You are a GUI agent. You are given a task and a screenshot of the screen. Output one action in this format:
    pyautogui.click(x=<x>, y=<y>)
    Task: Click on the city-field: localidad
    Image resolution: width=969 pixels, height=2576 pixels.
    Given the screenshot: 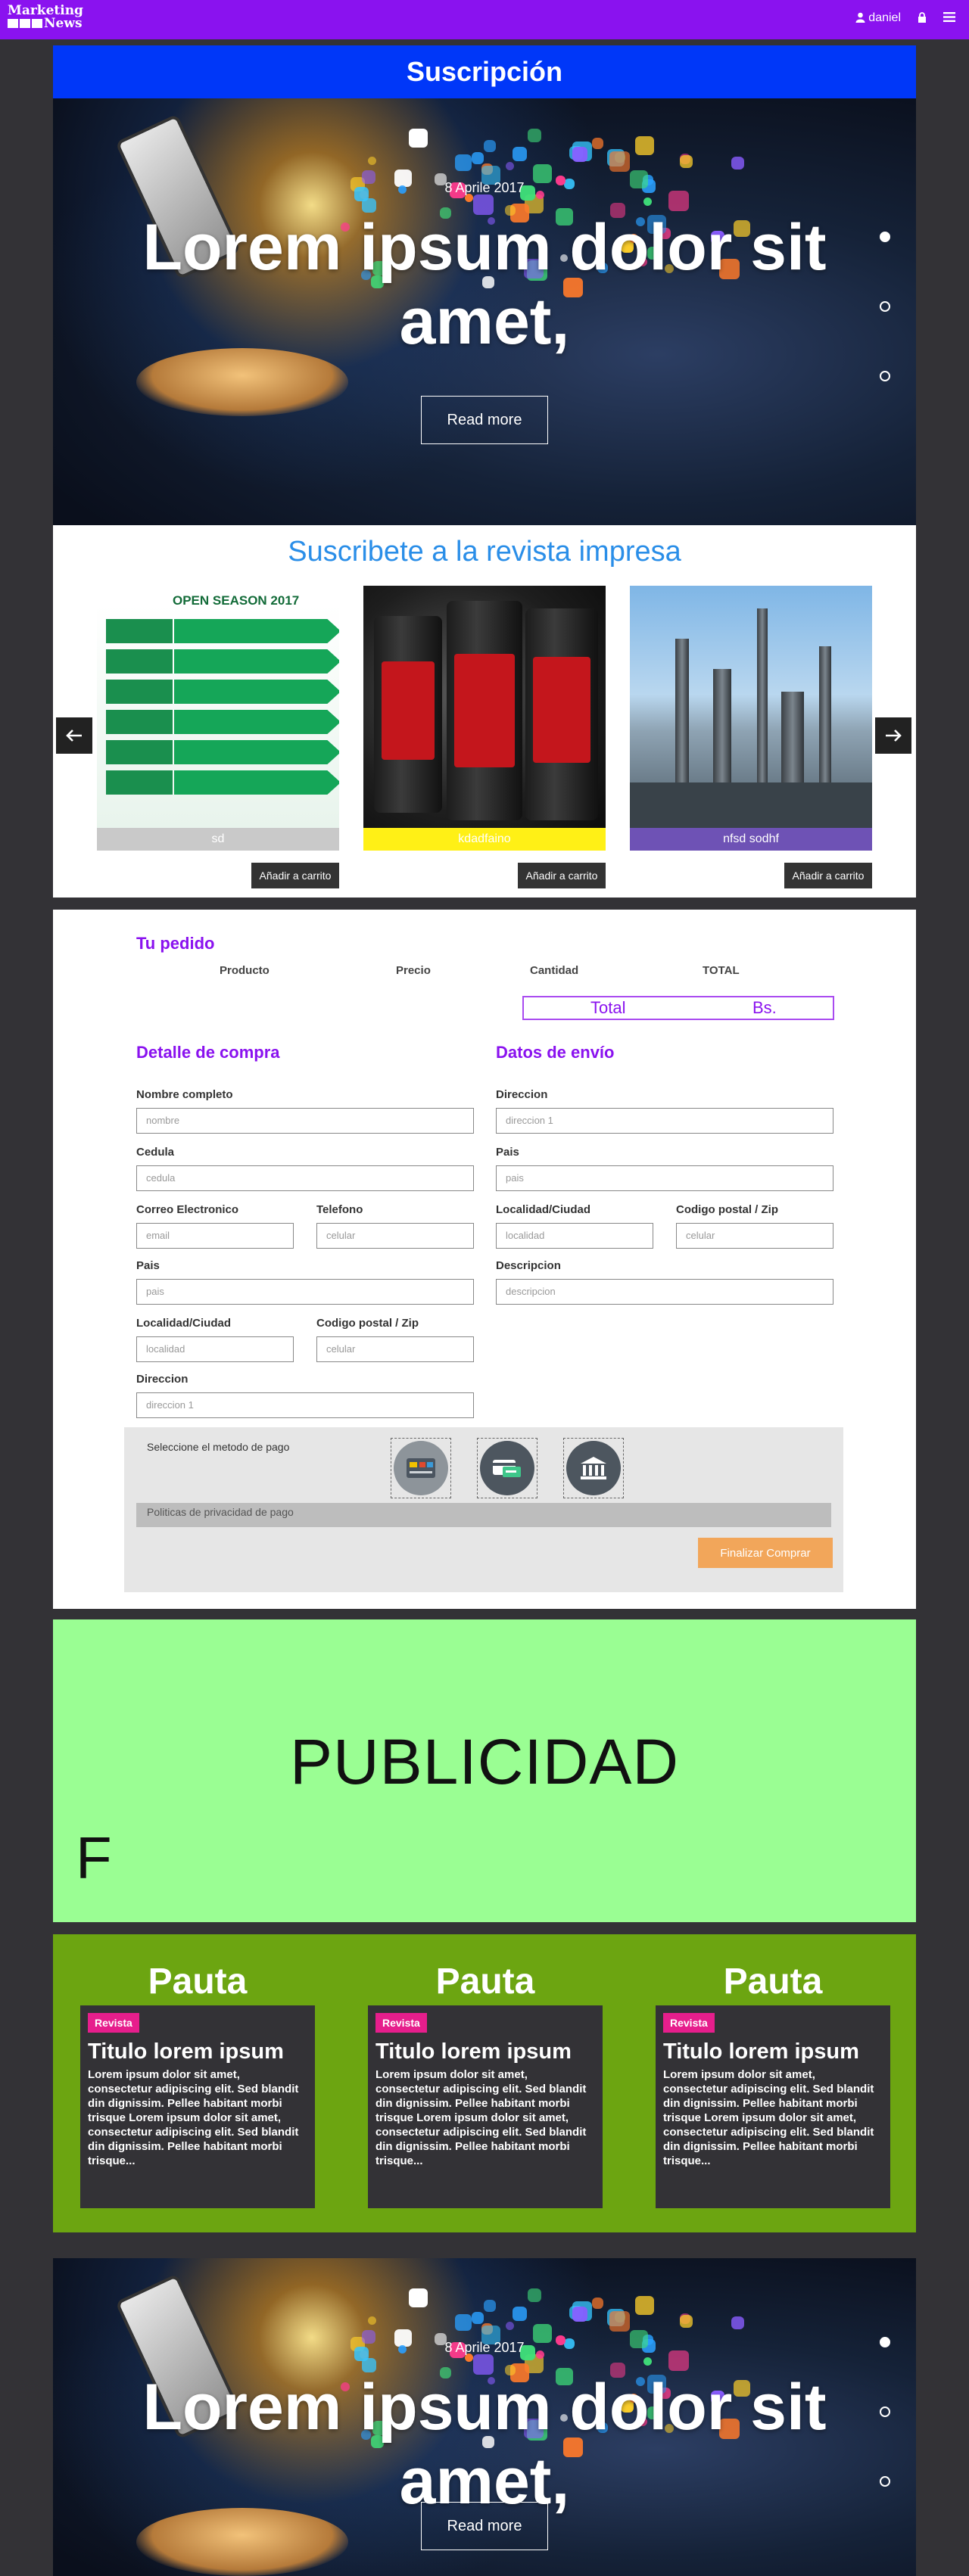 What is the action you would take?
    pyautogui.click(x=215, y=1349)
    